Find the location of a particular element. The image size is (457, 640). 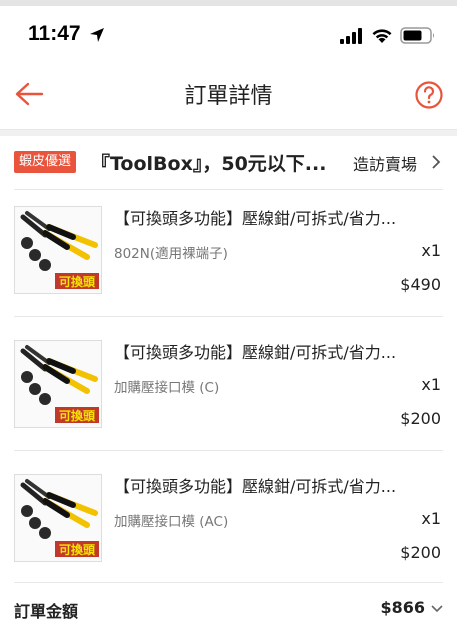

location-arrow-icon is located at coordinates (97, 35).